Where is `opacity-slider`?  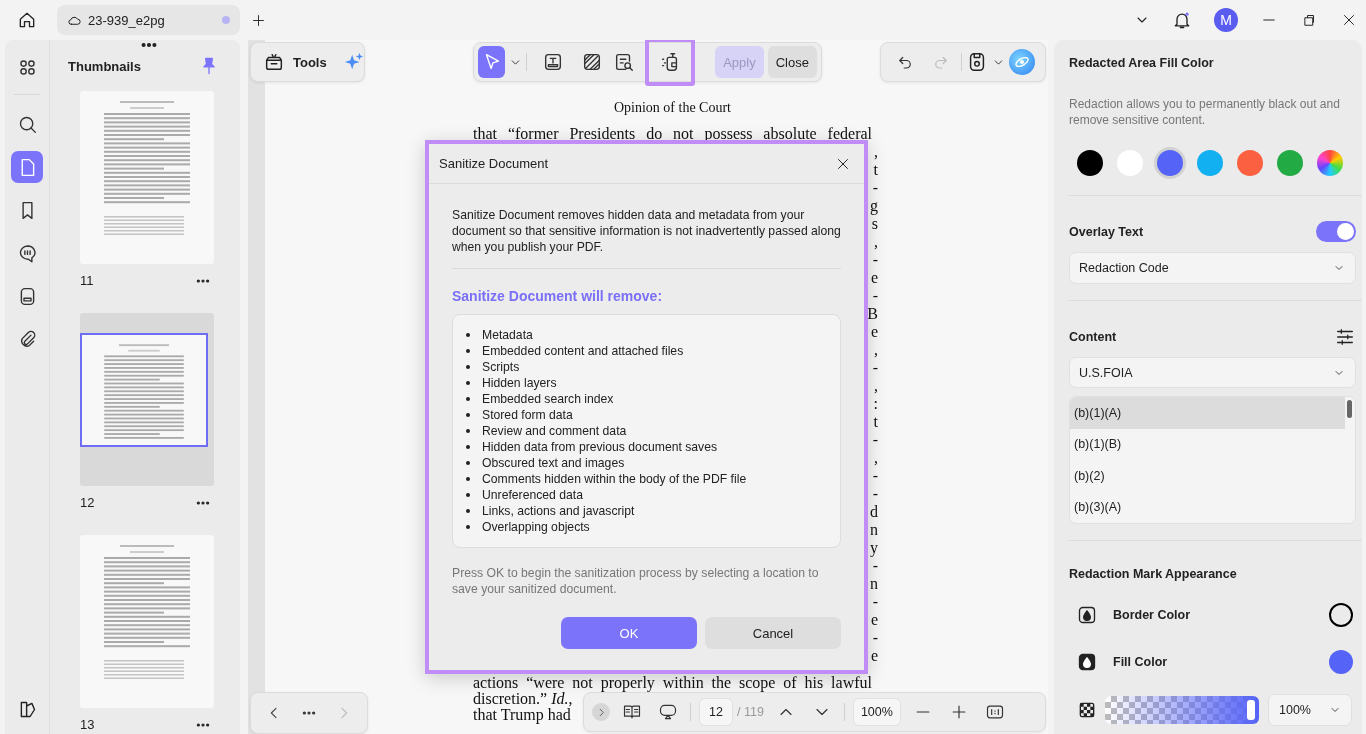 opacity-slider is located at coordinates (1182, 710).